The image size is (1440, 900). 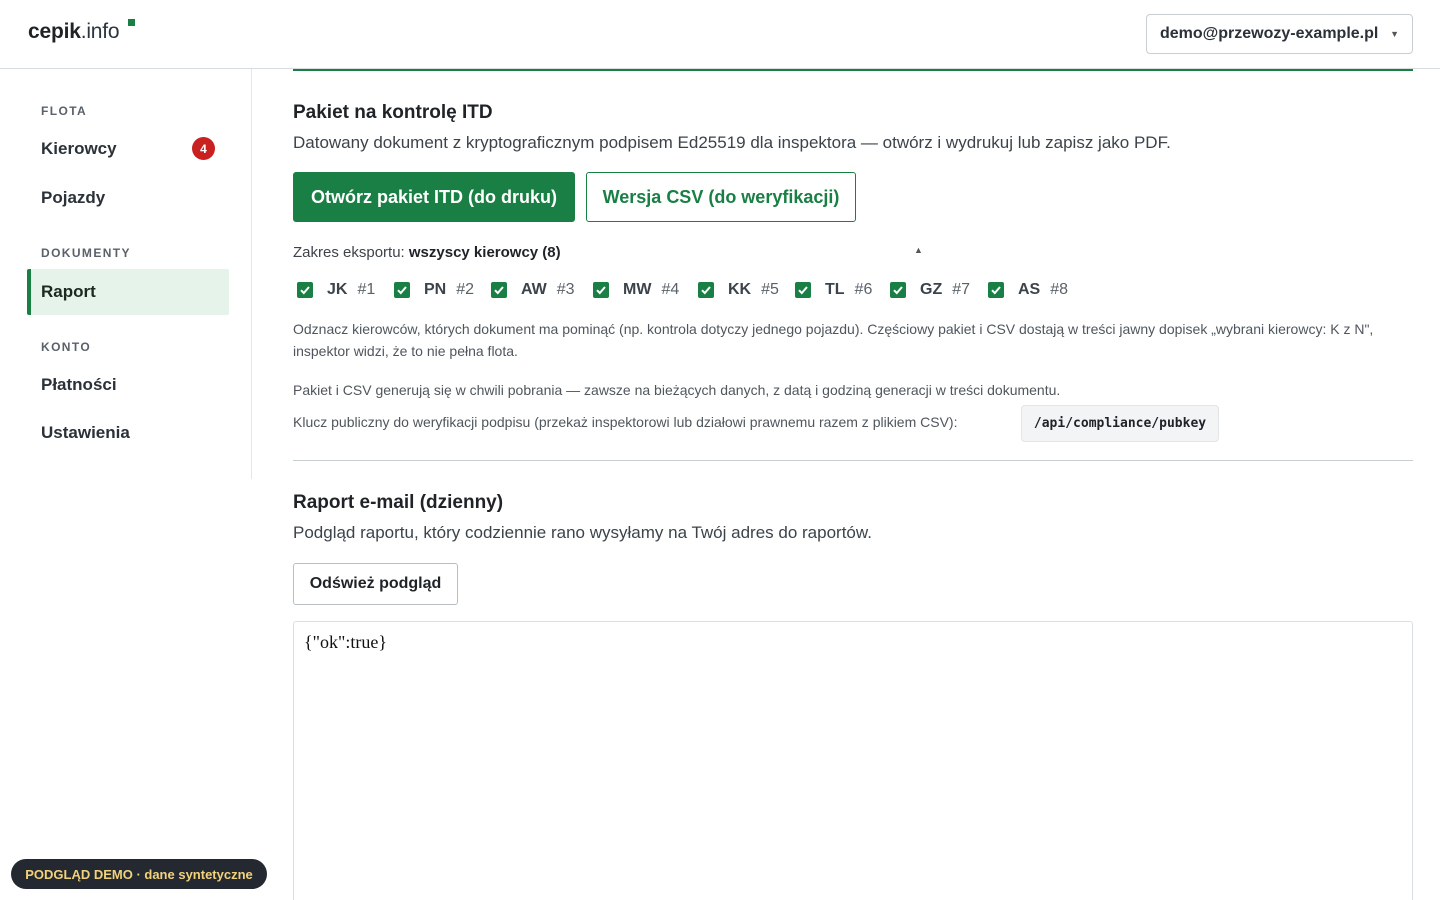 What do you see at coordinates (345, 642) in the screenshot?
I see `email-preview-content: {"ok":true}` at bounding box center [345, 642].